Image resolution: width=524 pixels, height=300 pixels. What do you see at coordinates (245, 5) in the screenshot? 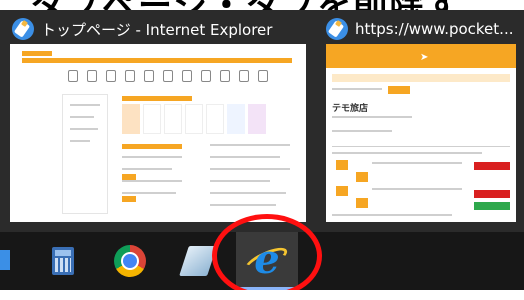
I see `top-caption-text: タブページ・タブを削除す` at bounding box center [245, 5].